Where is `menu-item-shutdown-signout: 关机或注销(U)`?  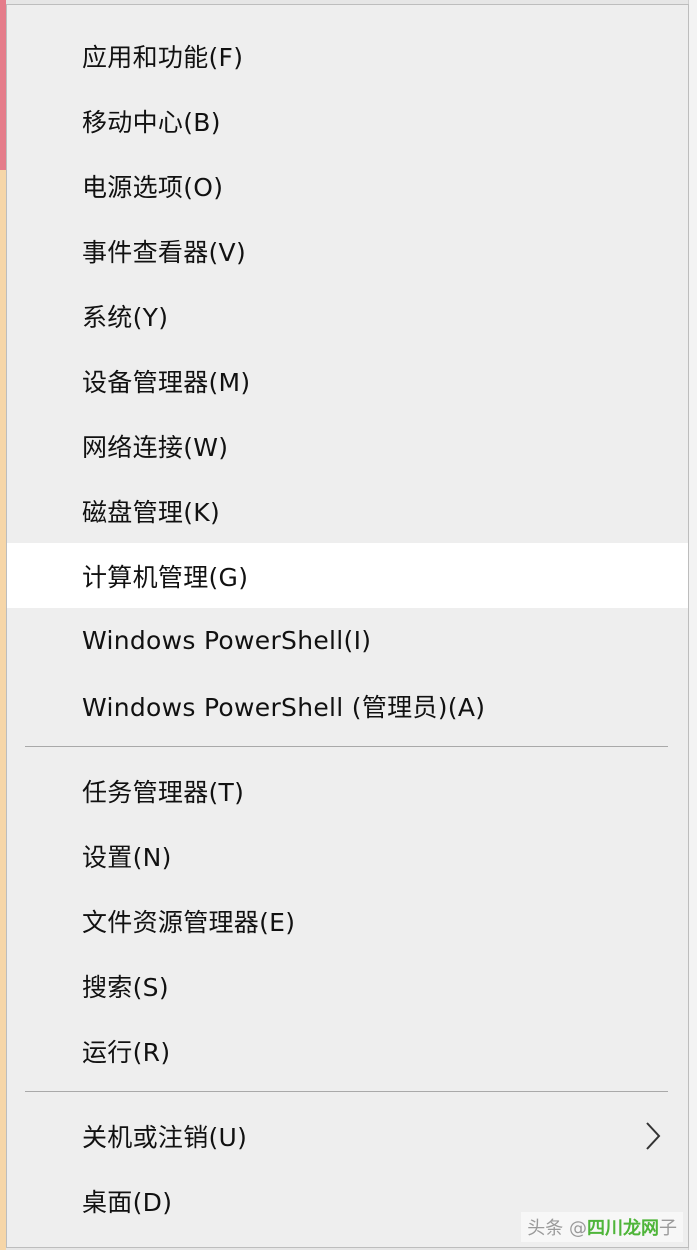
menu-item-shutdown-signout: 关机或注销(U) is located at coordinates (347, 1135).